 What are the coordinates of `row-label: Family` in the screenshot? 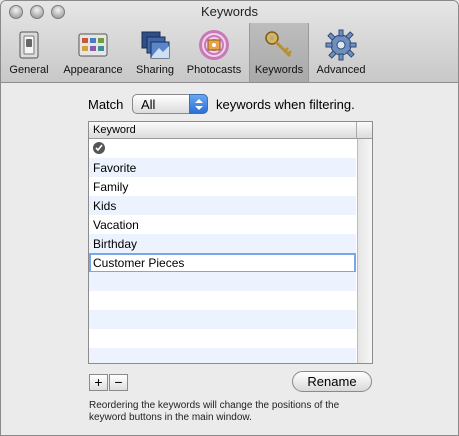 It's located at (111, 187).